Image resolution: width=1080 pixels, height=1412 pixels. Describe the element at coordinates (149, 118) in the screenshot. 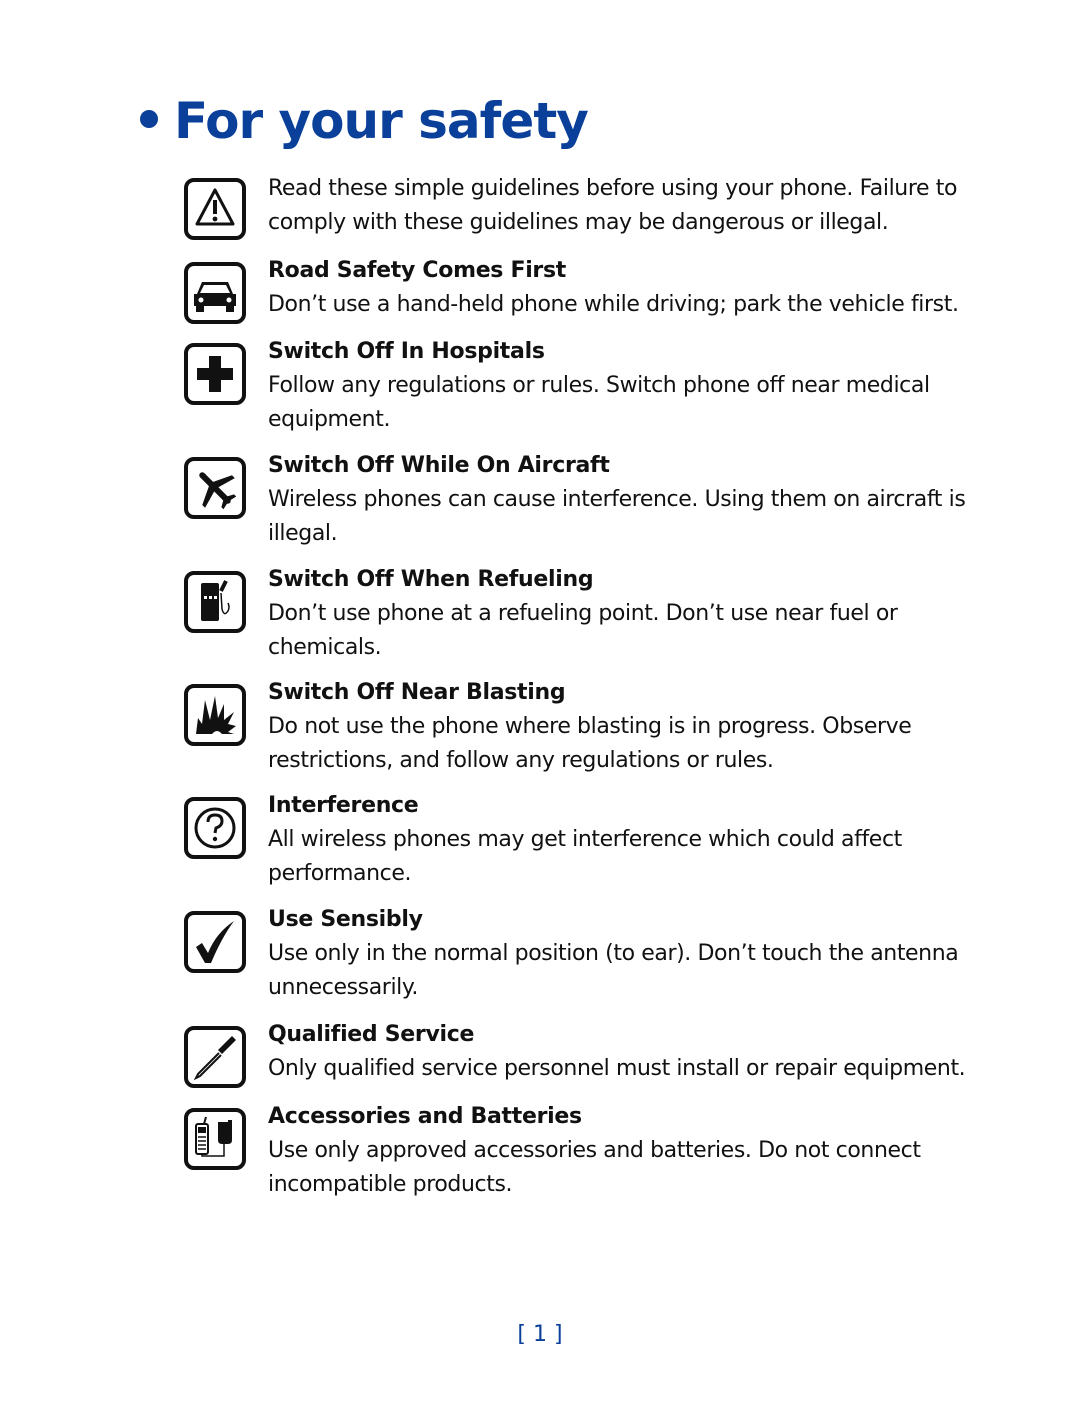

I see `title-bullet` at that location.